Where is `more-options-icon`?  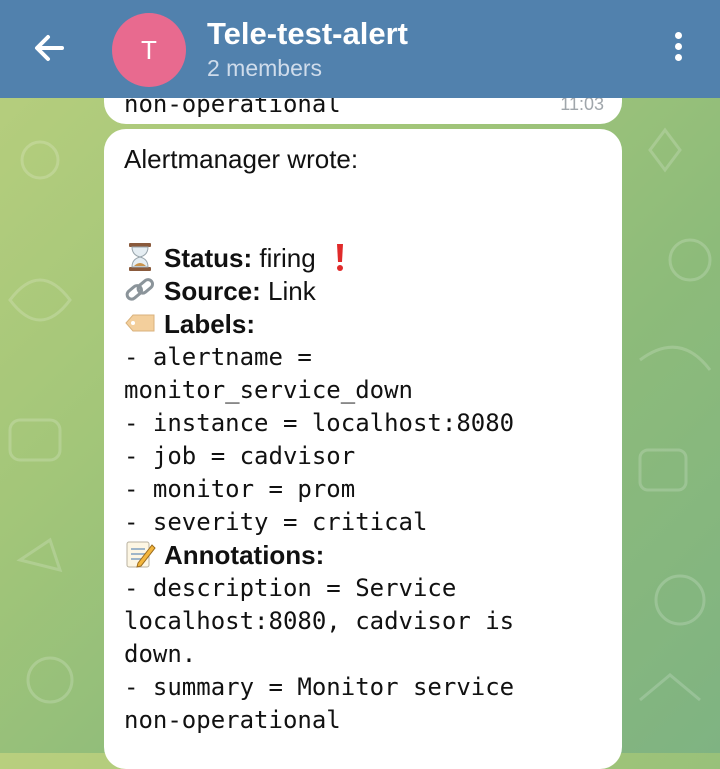
more-options-icon is located at coordinates (678, 48).